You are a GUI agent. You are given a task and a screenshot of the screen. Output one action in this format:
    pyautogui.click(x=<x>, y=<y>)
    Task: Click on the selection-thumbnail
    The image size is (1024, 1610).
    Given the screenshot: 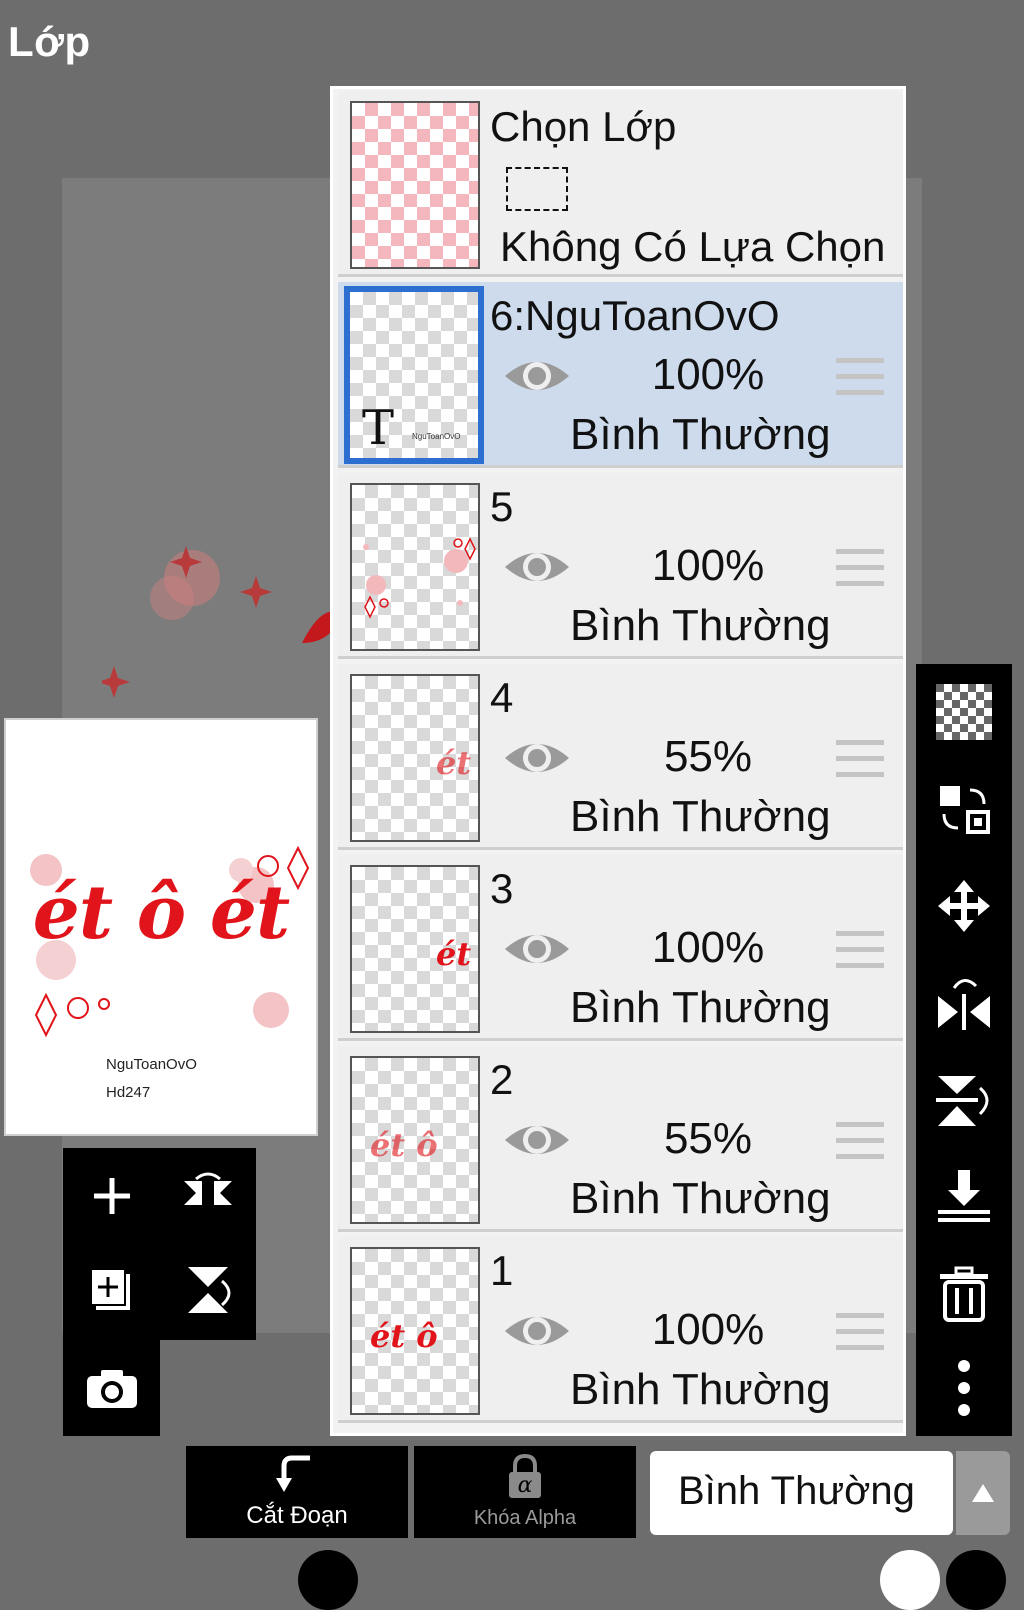 What is the action you would take?
    pyautogui.click(x=415, y=185)
    